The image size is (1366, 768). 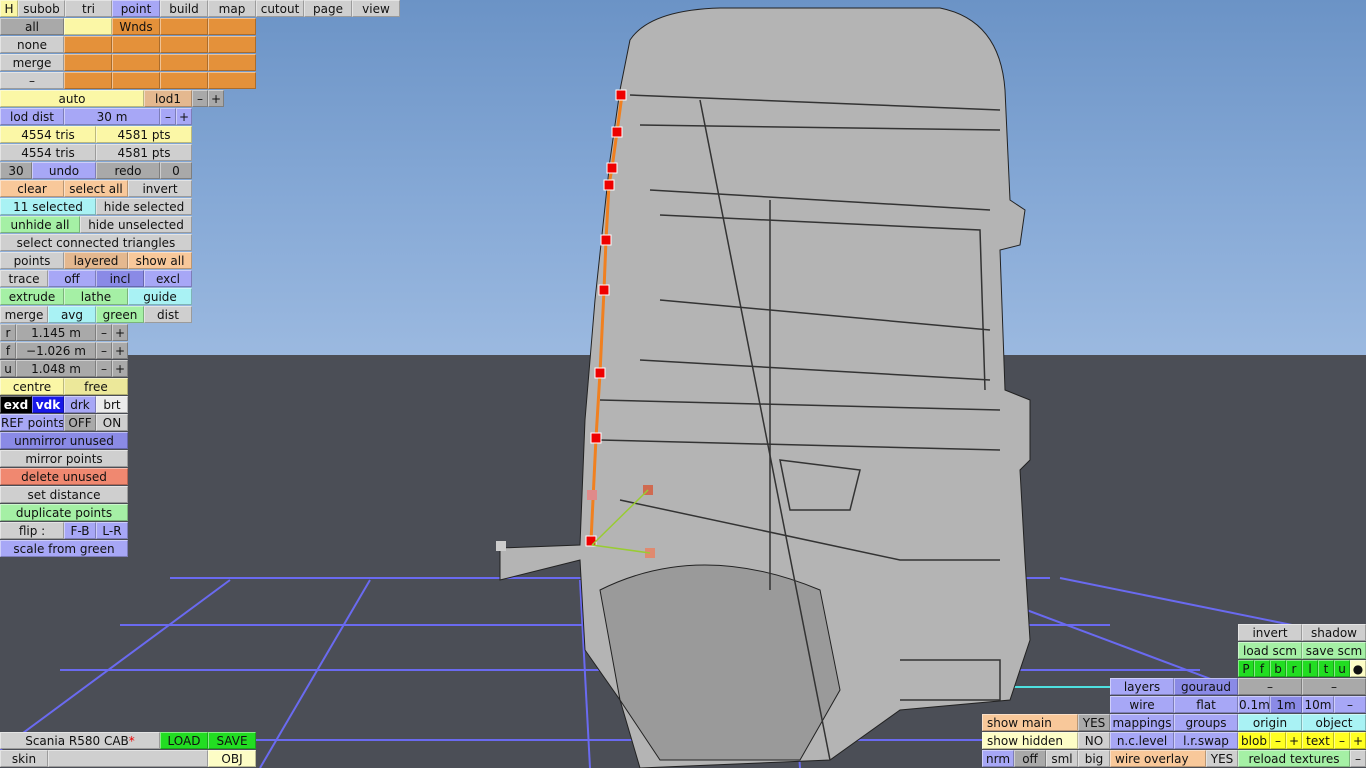 What do you see at coordinates (1326, 668) in the screenshot?
I see `view-5: t` at bounding box center [1326, 668].